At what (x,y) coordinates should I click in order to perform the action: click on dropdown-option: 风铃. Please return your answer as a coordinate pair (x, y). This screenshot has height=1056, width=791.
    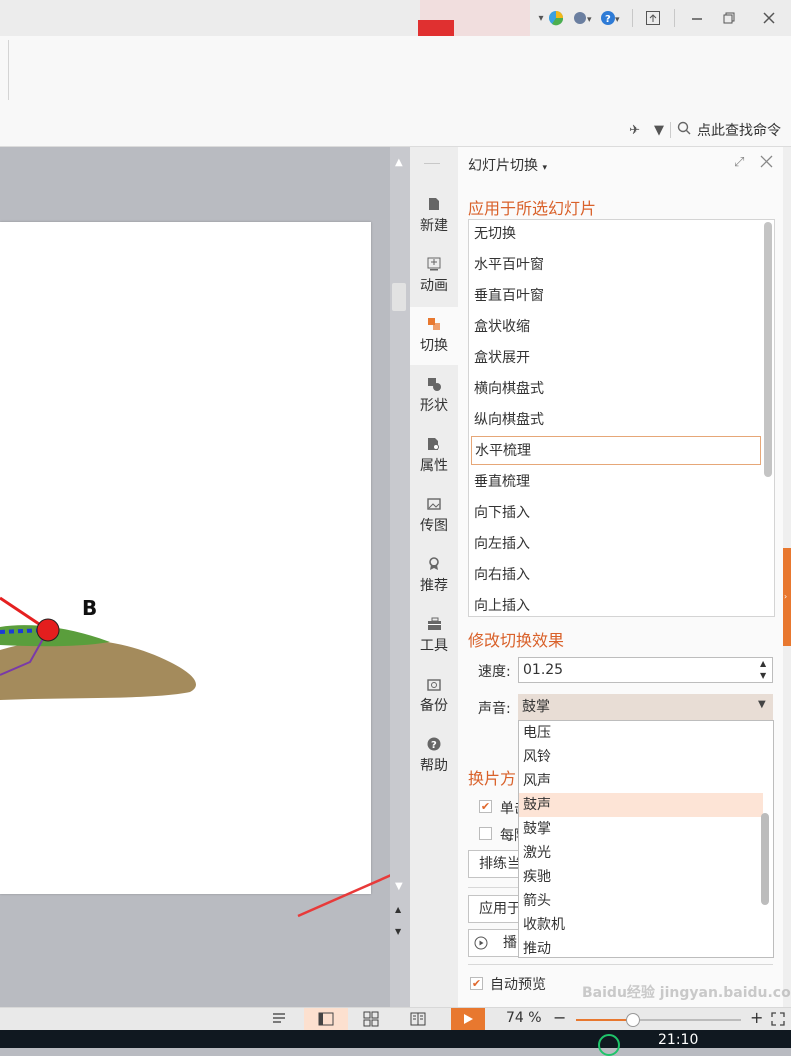
    Looking at the image, I should click on (641, 757).